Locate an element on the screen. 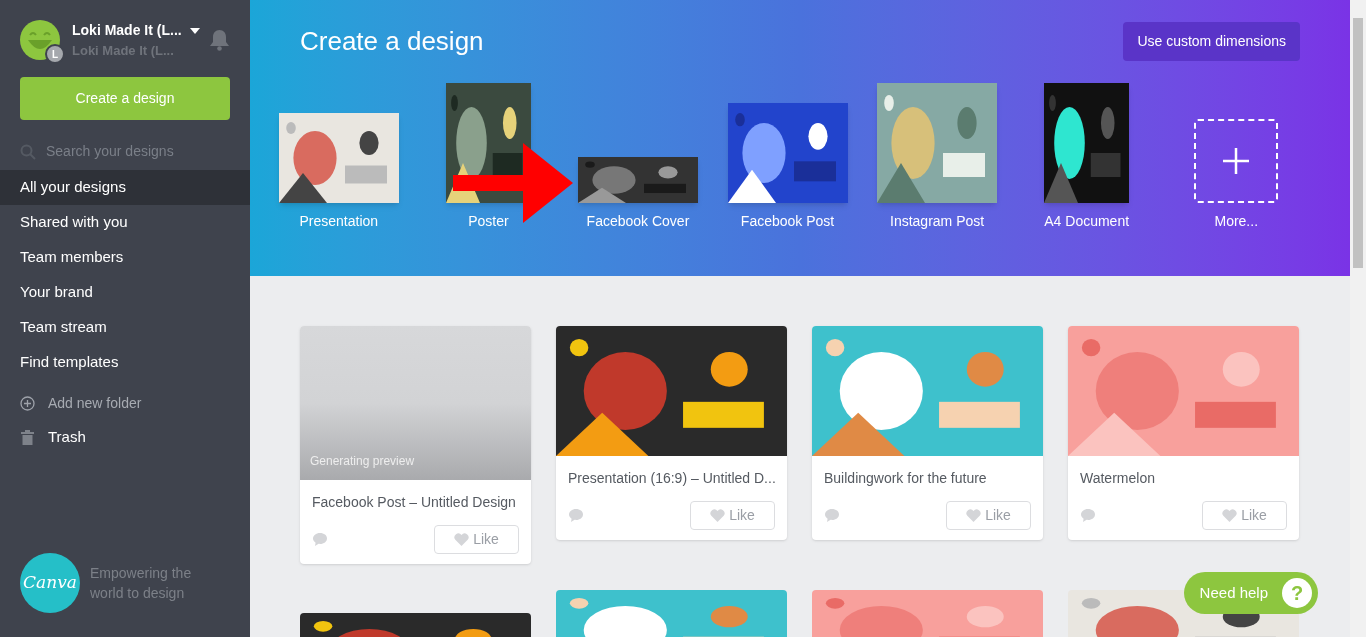  help-icon: ? is located at coordinates (1297, 593).